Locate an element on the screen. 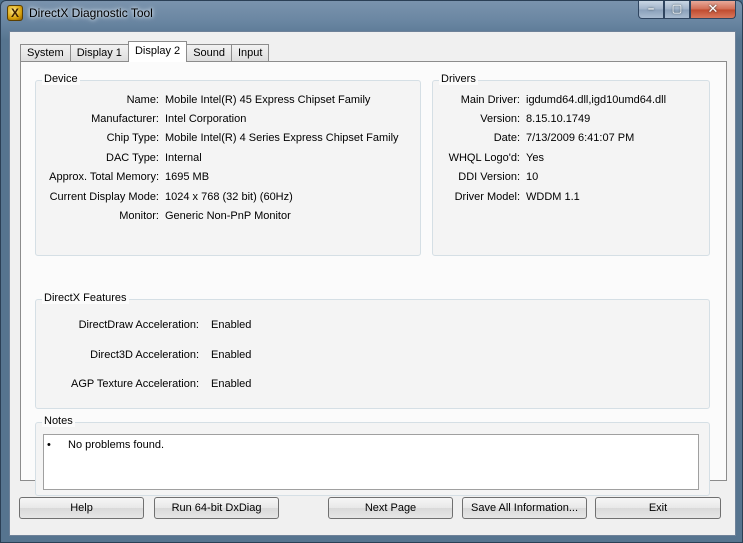 This screenshot has height=543, width=743. notes-textbox: • No problems found. is located at coordinates (371, 462).